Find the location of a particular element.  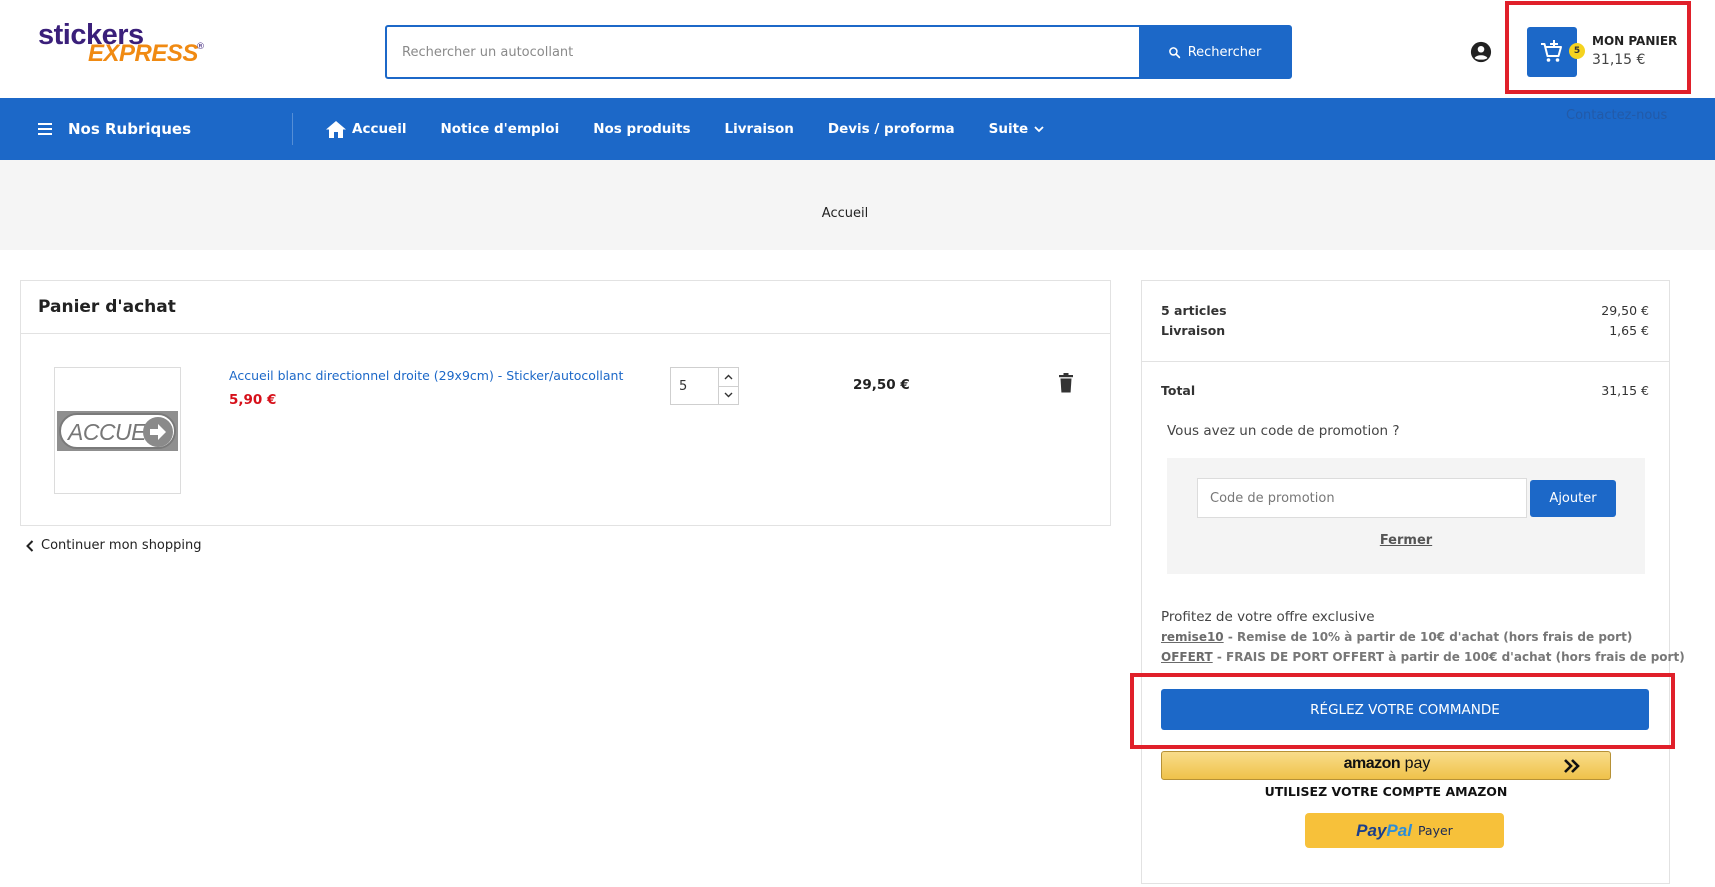

nav-item-accueil: Accueil is located at coordinates (366, 129).